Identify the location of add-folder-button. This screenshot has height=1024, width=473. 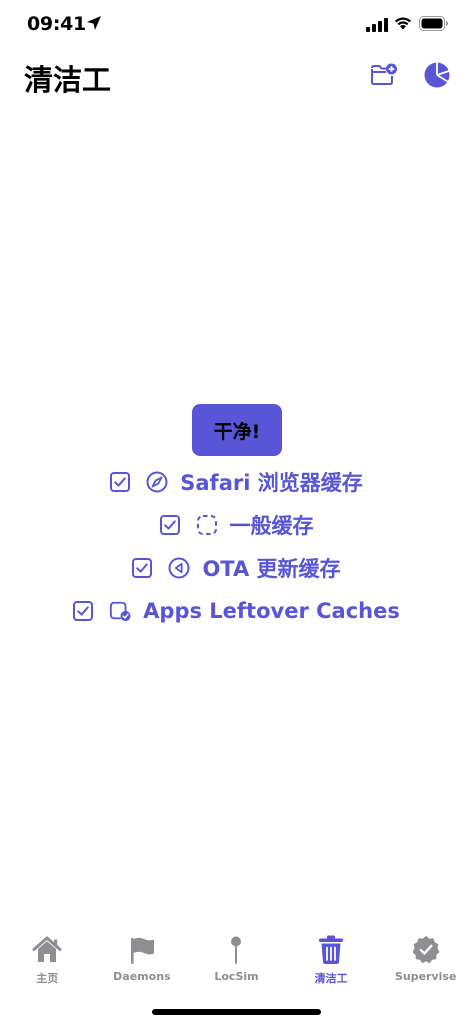
(384, 75).